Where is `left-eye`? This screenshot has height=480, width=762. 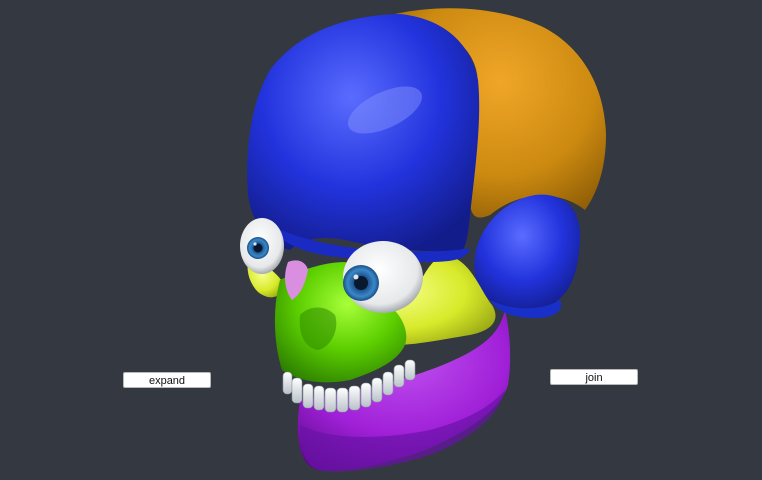 left-eye is located at coordinates (262, 246).